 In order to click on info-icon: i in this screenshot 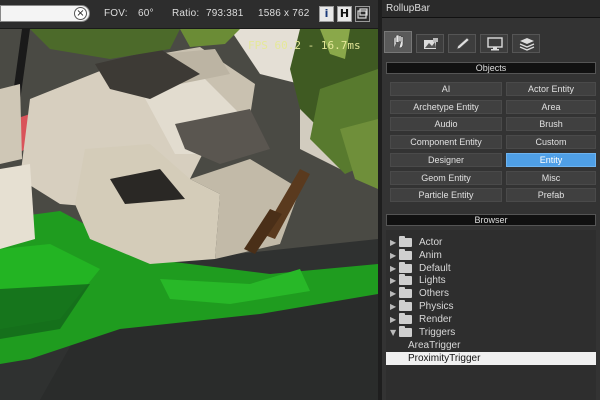, I will do `click(326, 14)`.